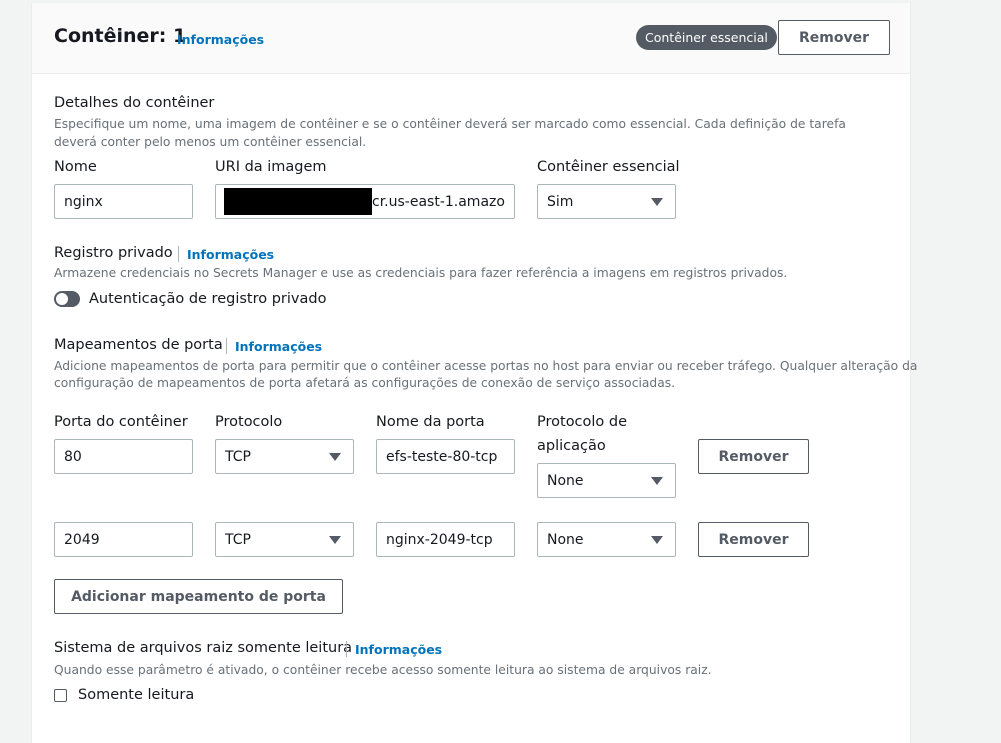 This screenshot has width=1001, height=743. What do you see at coordinates (136, 695) in the screenshot?
I see `readonly-checkbox-label: Somente leitura` at bounding box center [136, 695].